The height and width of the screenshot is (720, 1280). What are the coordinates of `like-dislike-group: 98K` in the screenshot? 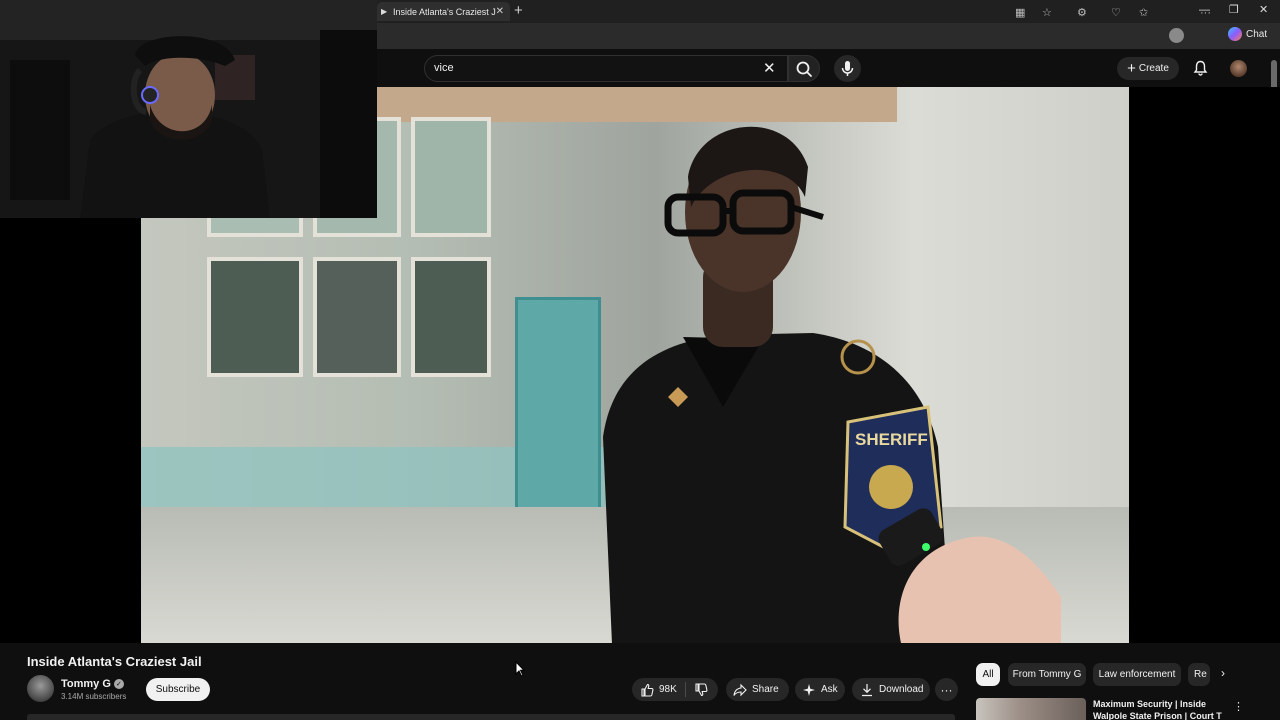 It's located at (675, 689).